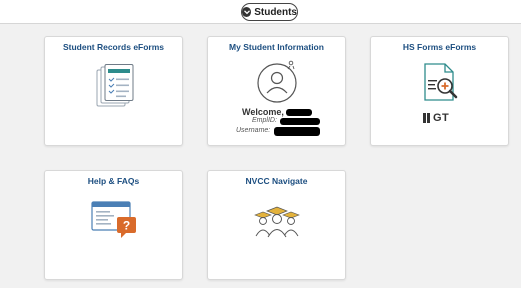  Describe the element at coordinates (297, 131) in the screenshot. I see `redacted-username` at that location.